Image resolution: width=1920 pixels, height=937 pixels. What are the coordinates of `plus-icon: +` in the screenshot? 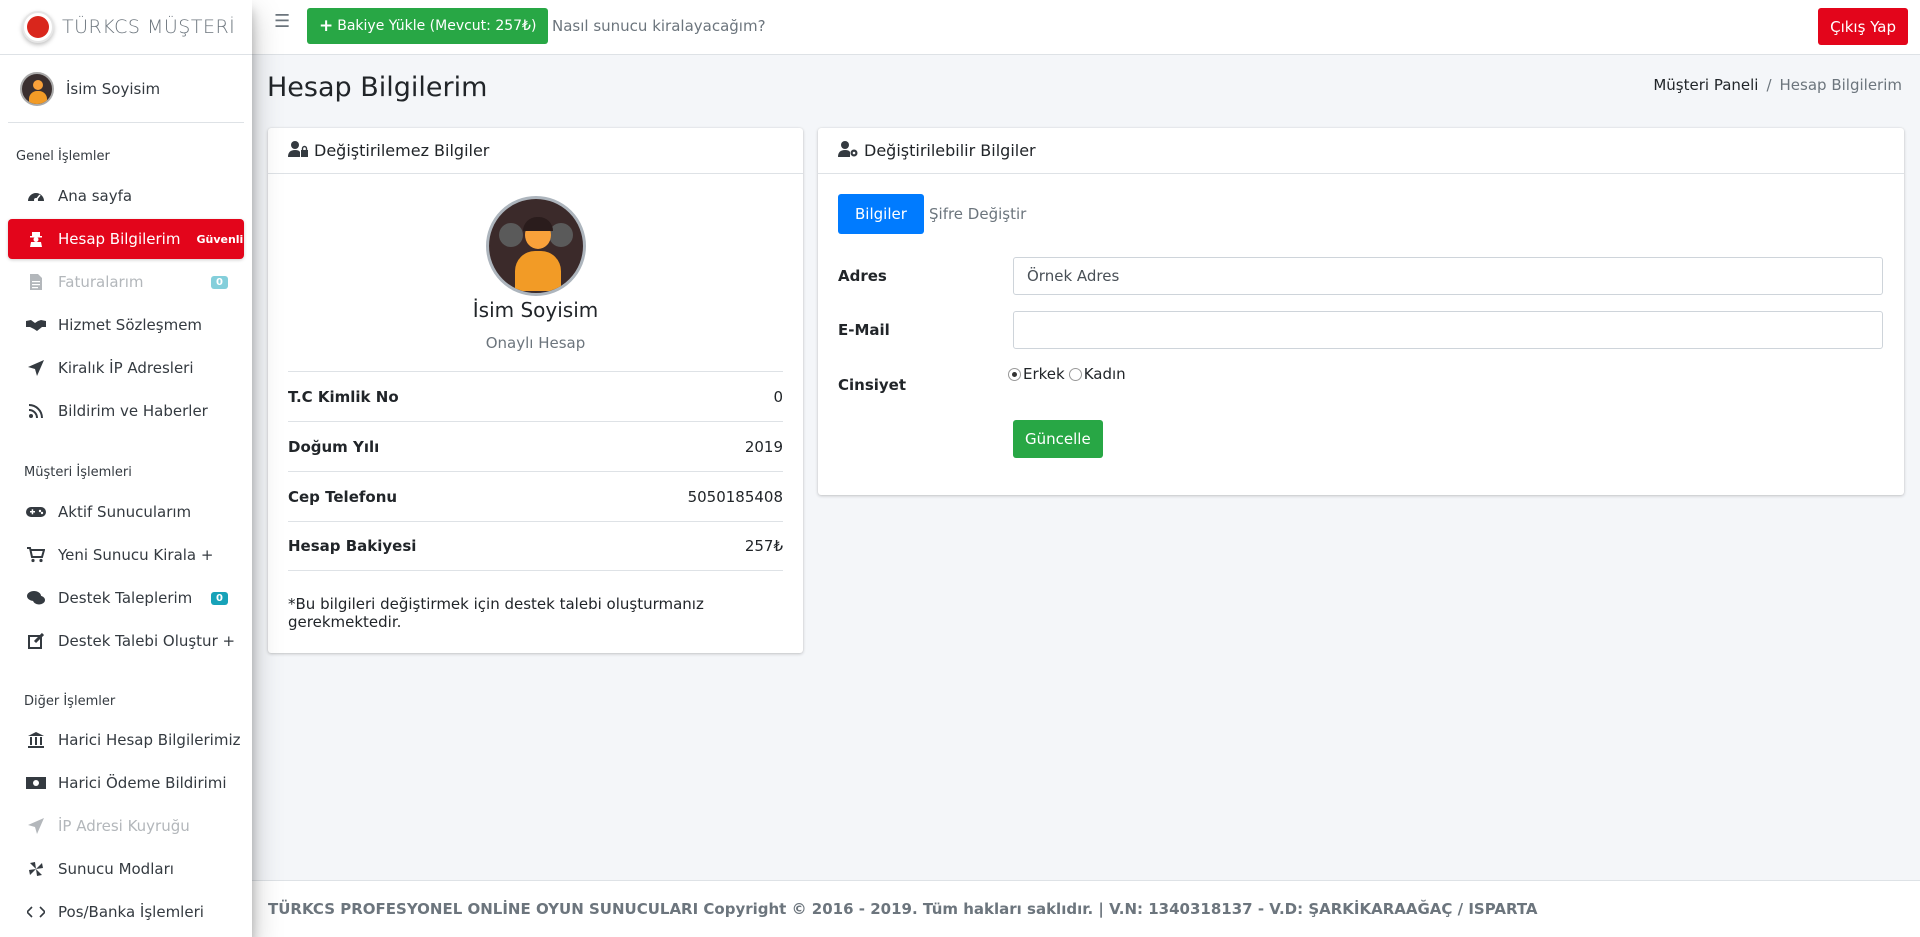 It's located at (326, 26).